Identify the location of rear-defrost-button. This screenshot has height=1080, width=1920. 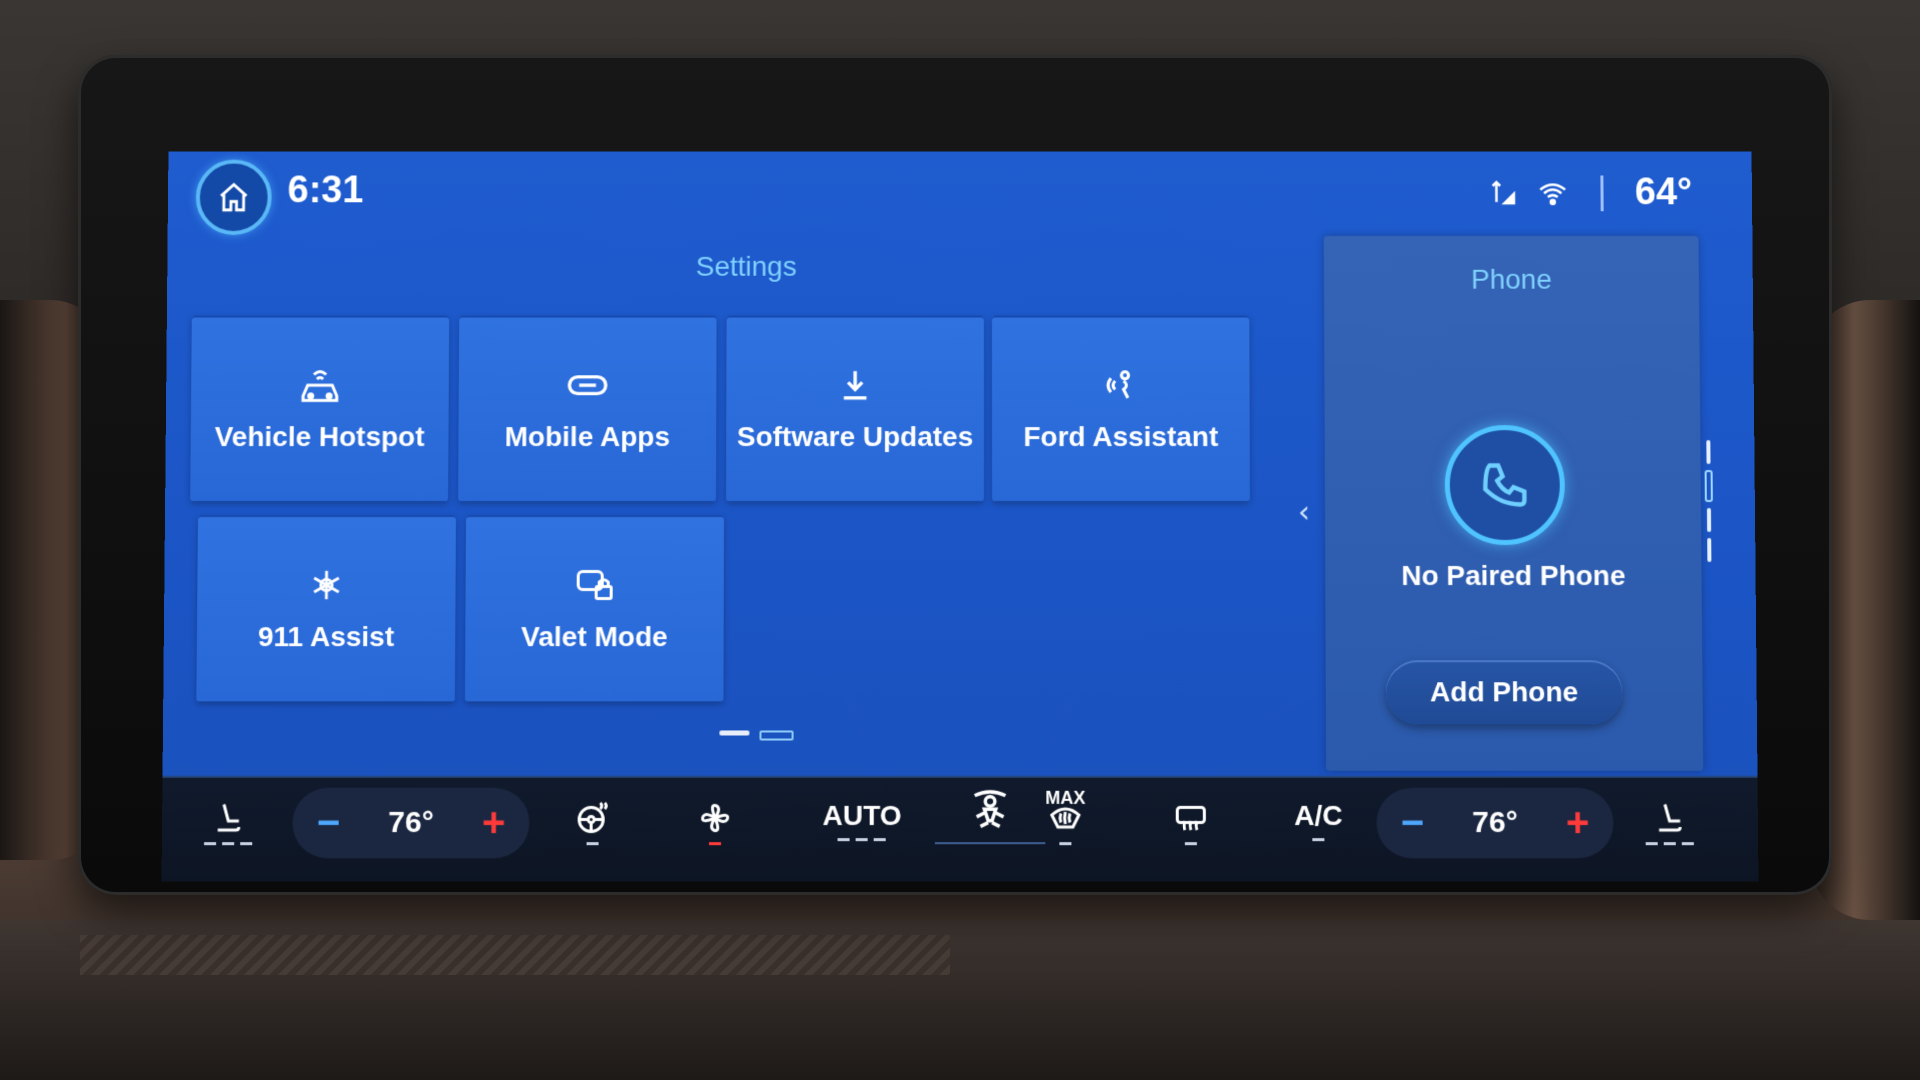
(1191, 823).